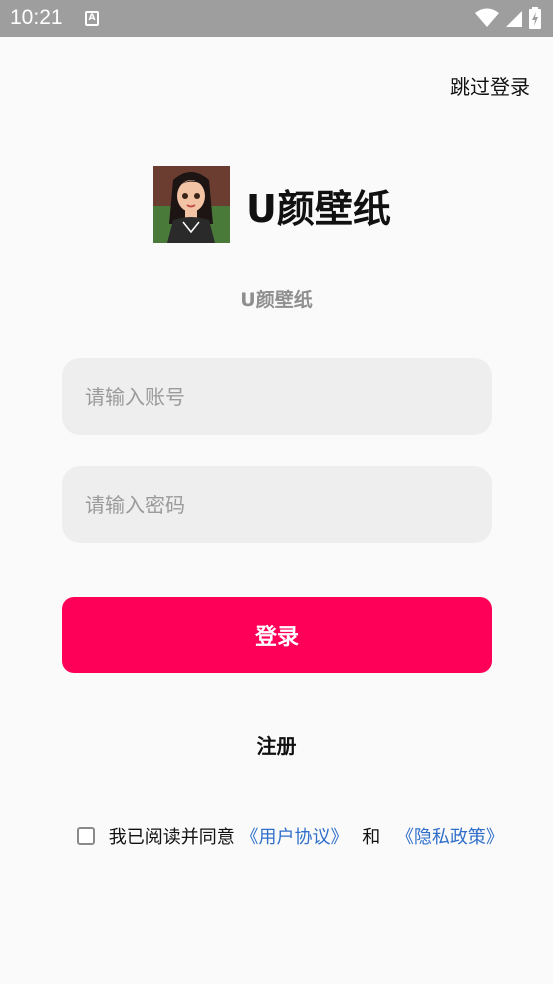  What do you see at coordinates (86, 836) in the screenshot?
I see `agree-checkbox` at bounding box center [86, 836].